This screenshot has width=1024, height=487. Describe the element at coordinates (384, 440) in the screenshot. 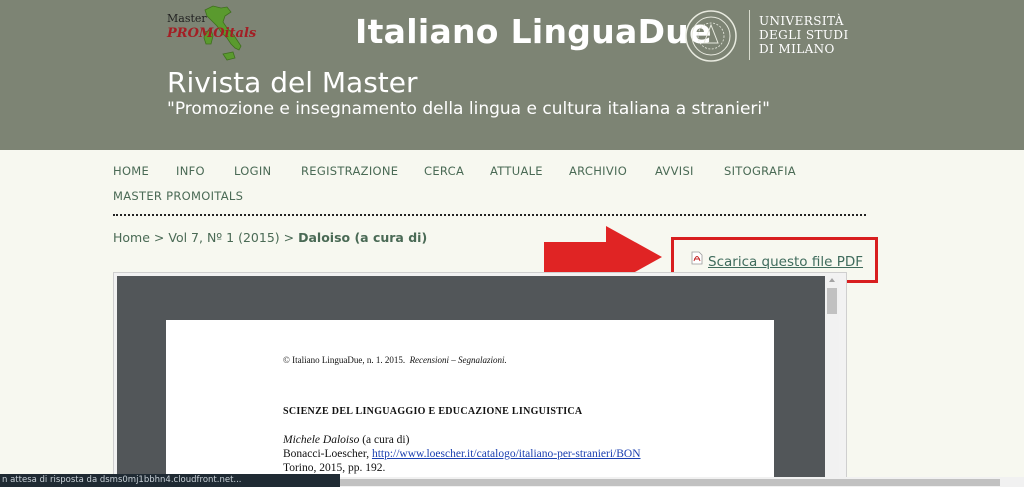

I see `document-author-suffix: (a cura di)` at that location.